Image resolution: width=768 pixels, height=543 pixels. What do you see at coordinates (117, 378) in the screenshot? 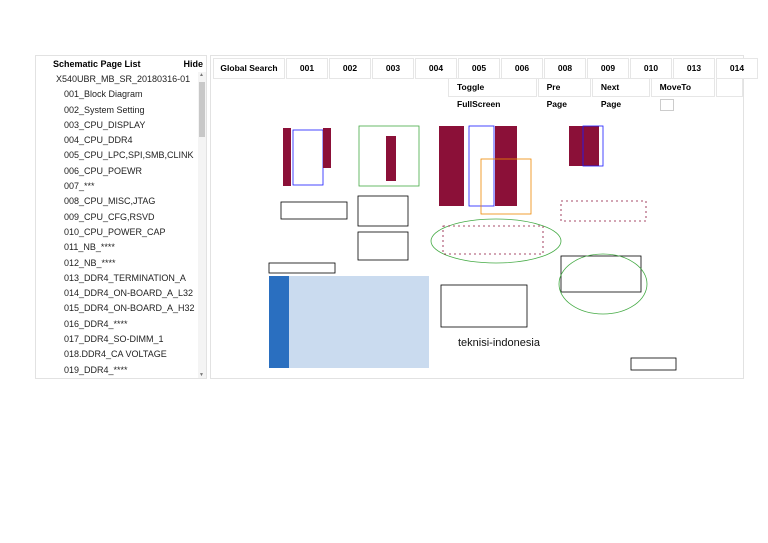
I see `page-list-item: 020_CPU_PCH_CSI2,EMMC` at bounding box center [117, 378].